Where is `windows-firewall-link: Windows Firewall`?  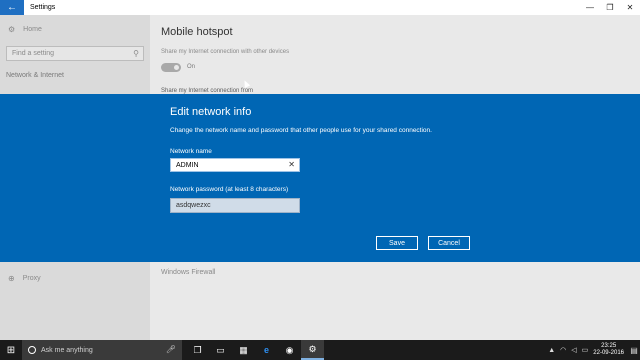 windows-firewall-link: Windows Firewall is located at coordinates (188, 272).